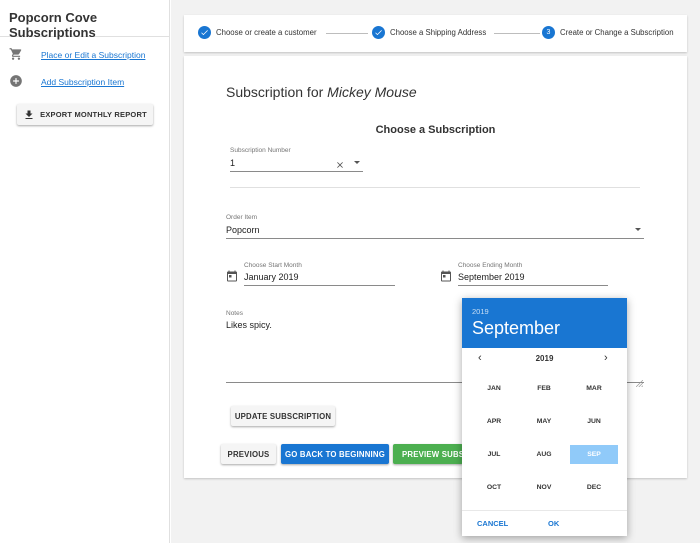 The width and height of the screenshot is (700, 543). I want to click on notes-textarea: Likes spicy., so click(249, 325).